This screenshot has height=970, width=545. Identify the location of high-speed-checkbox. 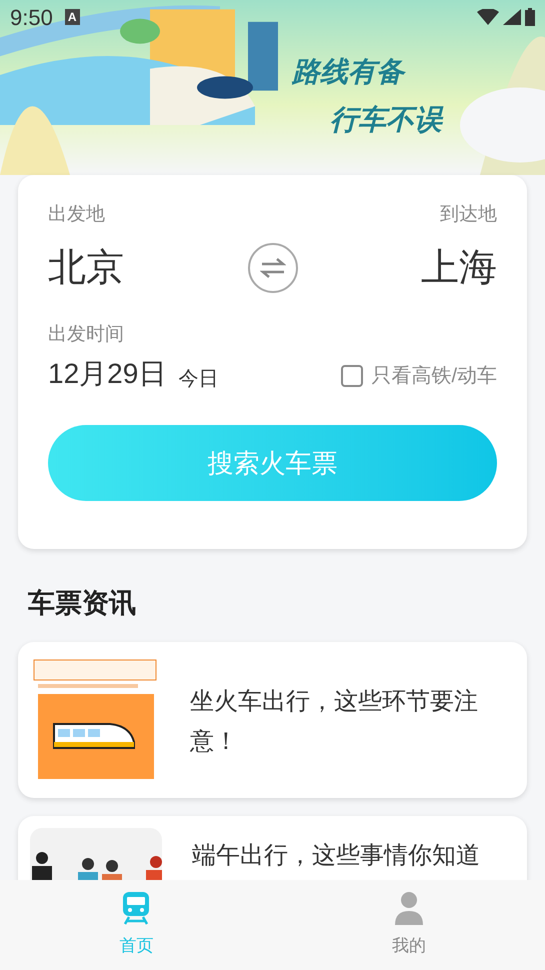
(352, 376).